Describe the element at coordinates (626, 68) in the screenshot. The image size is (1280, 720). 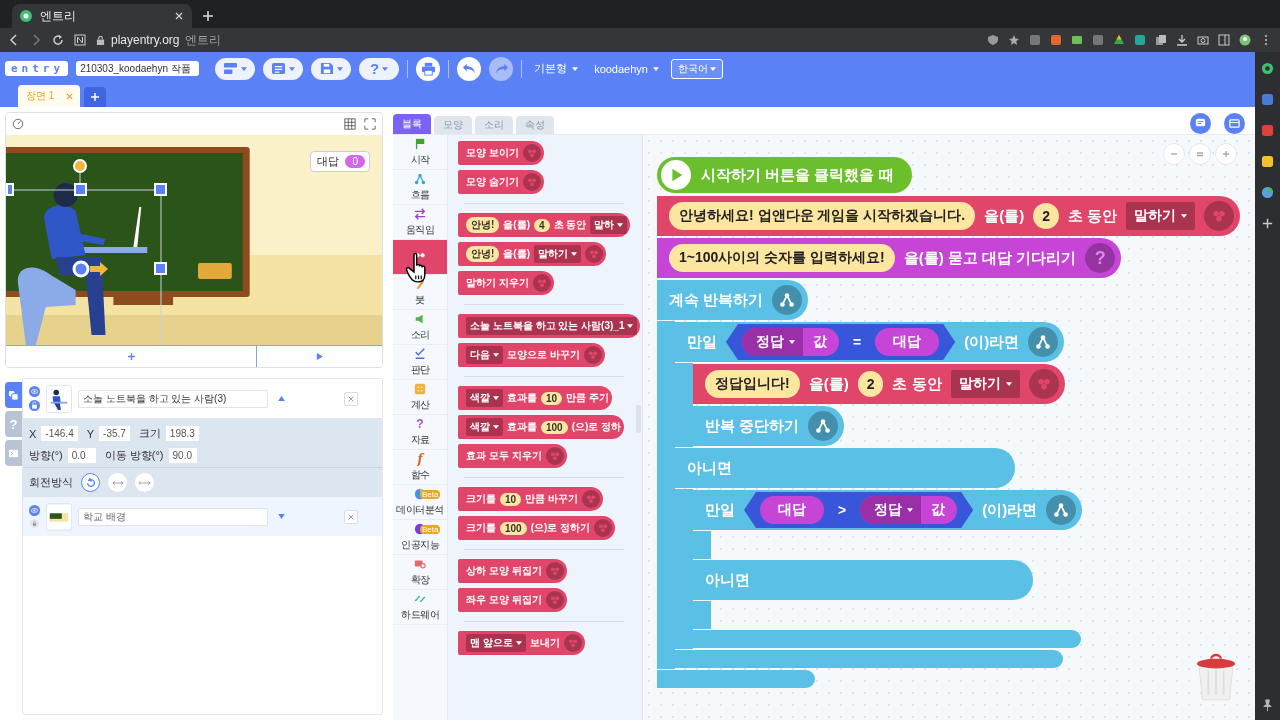
I see `menu-button: koodaehyn` at that location.